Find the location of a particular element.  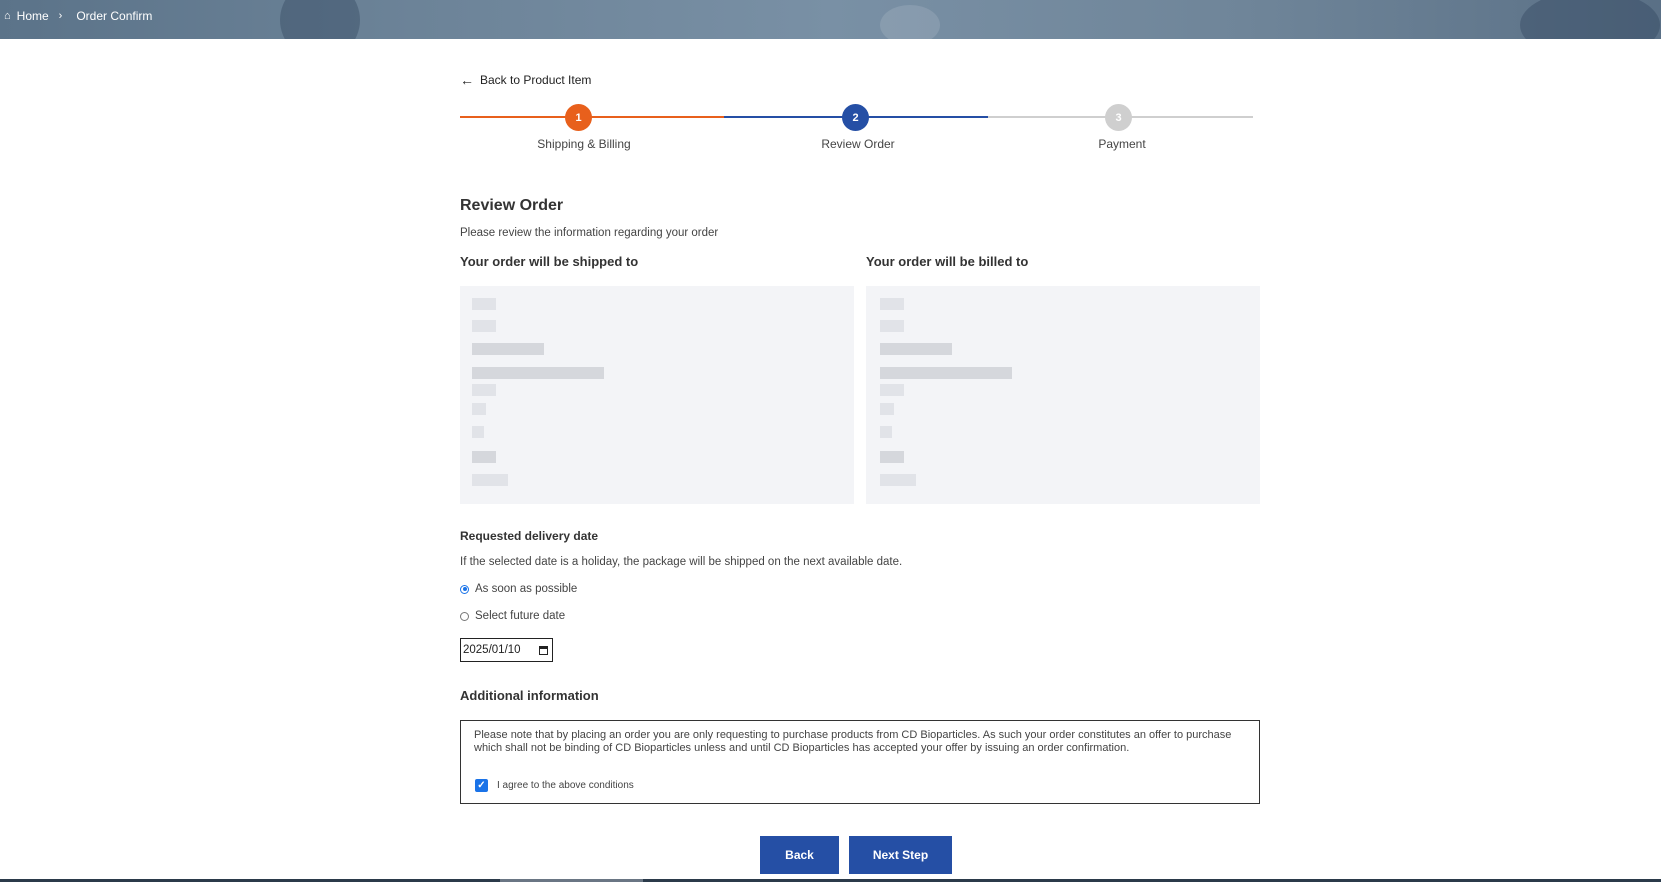

step-3-label: Payment is located at coordinates (1122, 144).